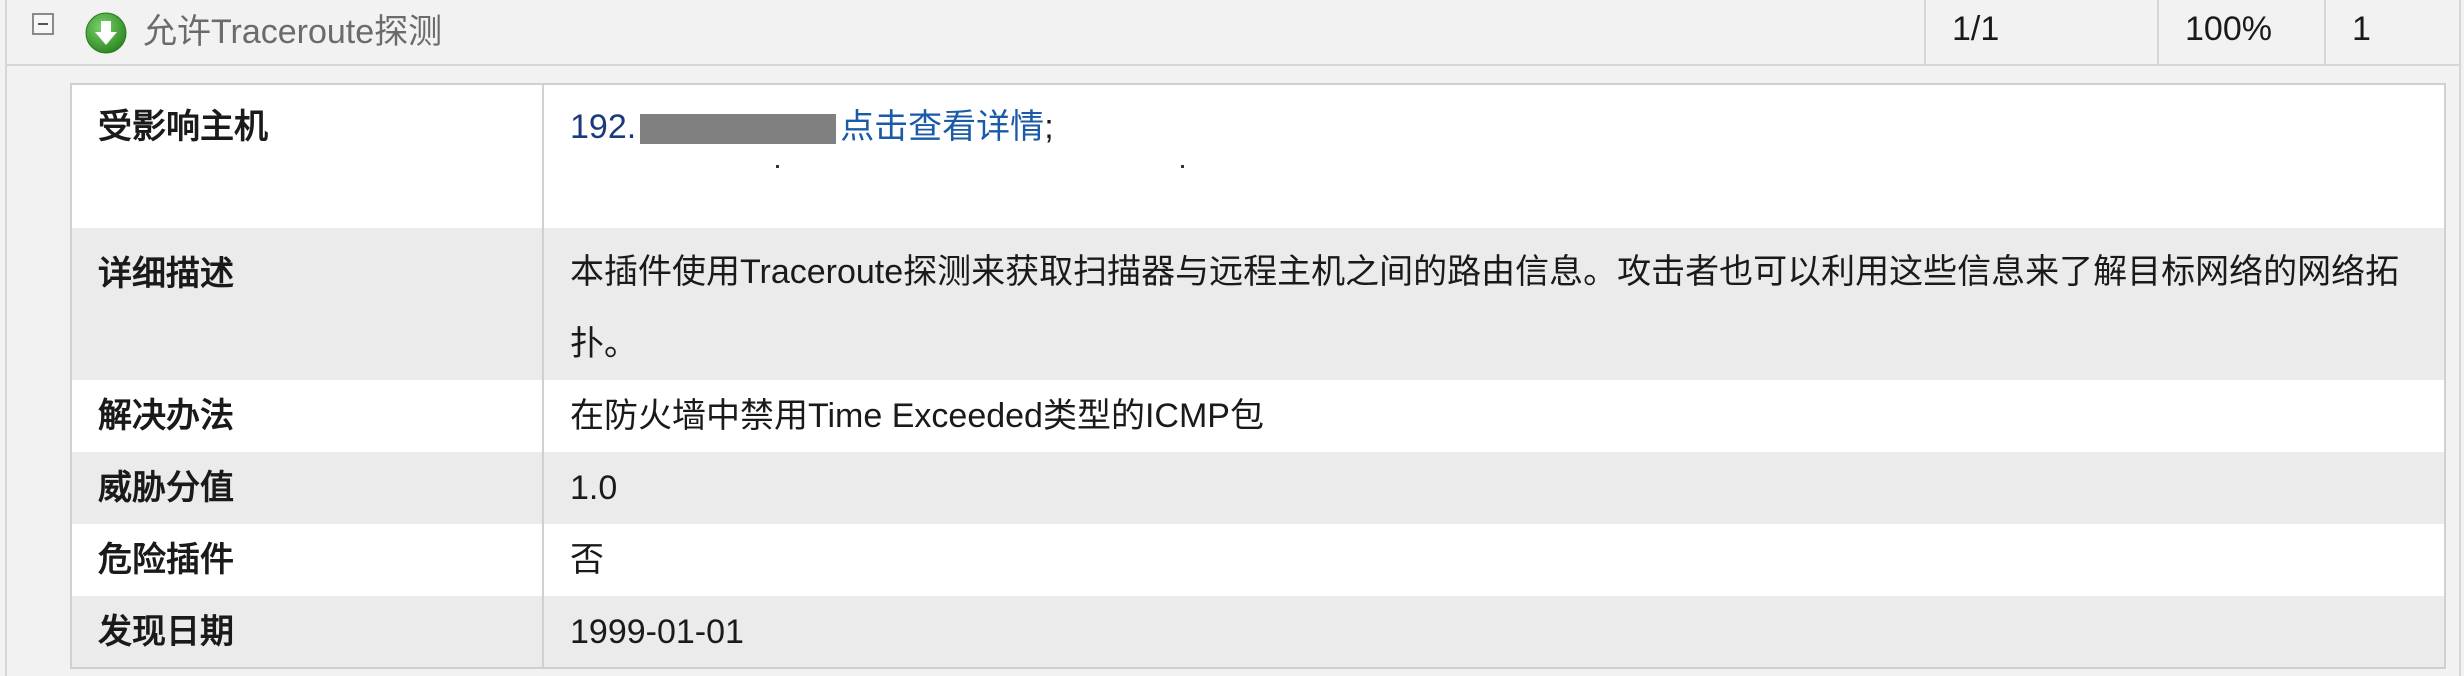  Describe the element at coordinates (106, 33) in the screenshot. I see `download-arrow-icon` at that location.